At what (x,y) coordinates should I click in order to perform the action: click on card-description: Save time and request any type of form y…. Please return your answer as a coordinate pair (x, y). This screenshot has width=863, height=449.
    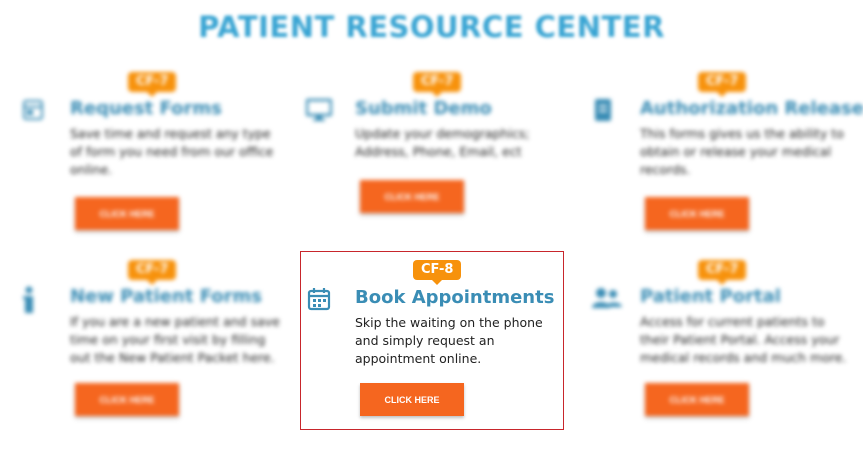
    Looking at the image, I should click on (172, 151).